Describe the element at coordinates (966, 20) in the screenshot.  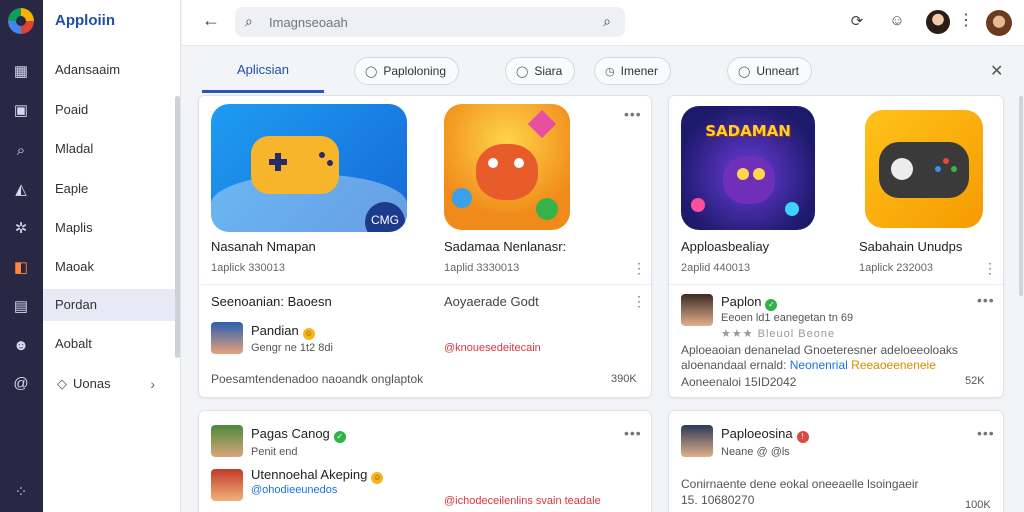
I see `more-options-icon: ⋮` at that location.